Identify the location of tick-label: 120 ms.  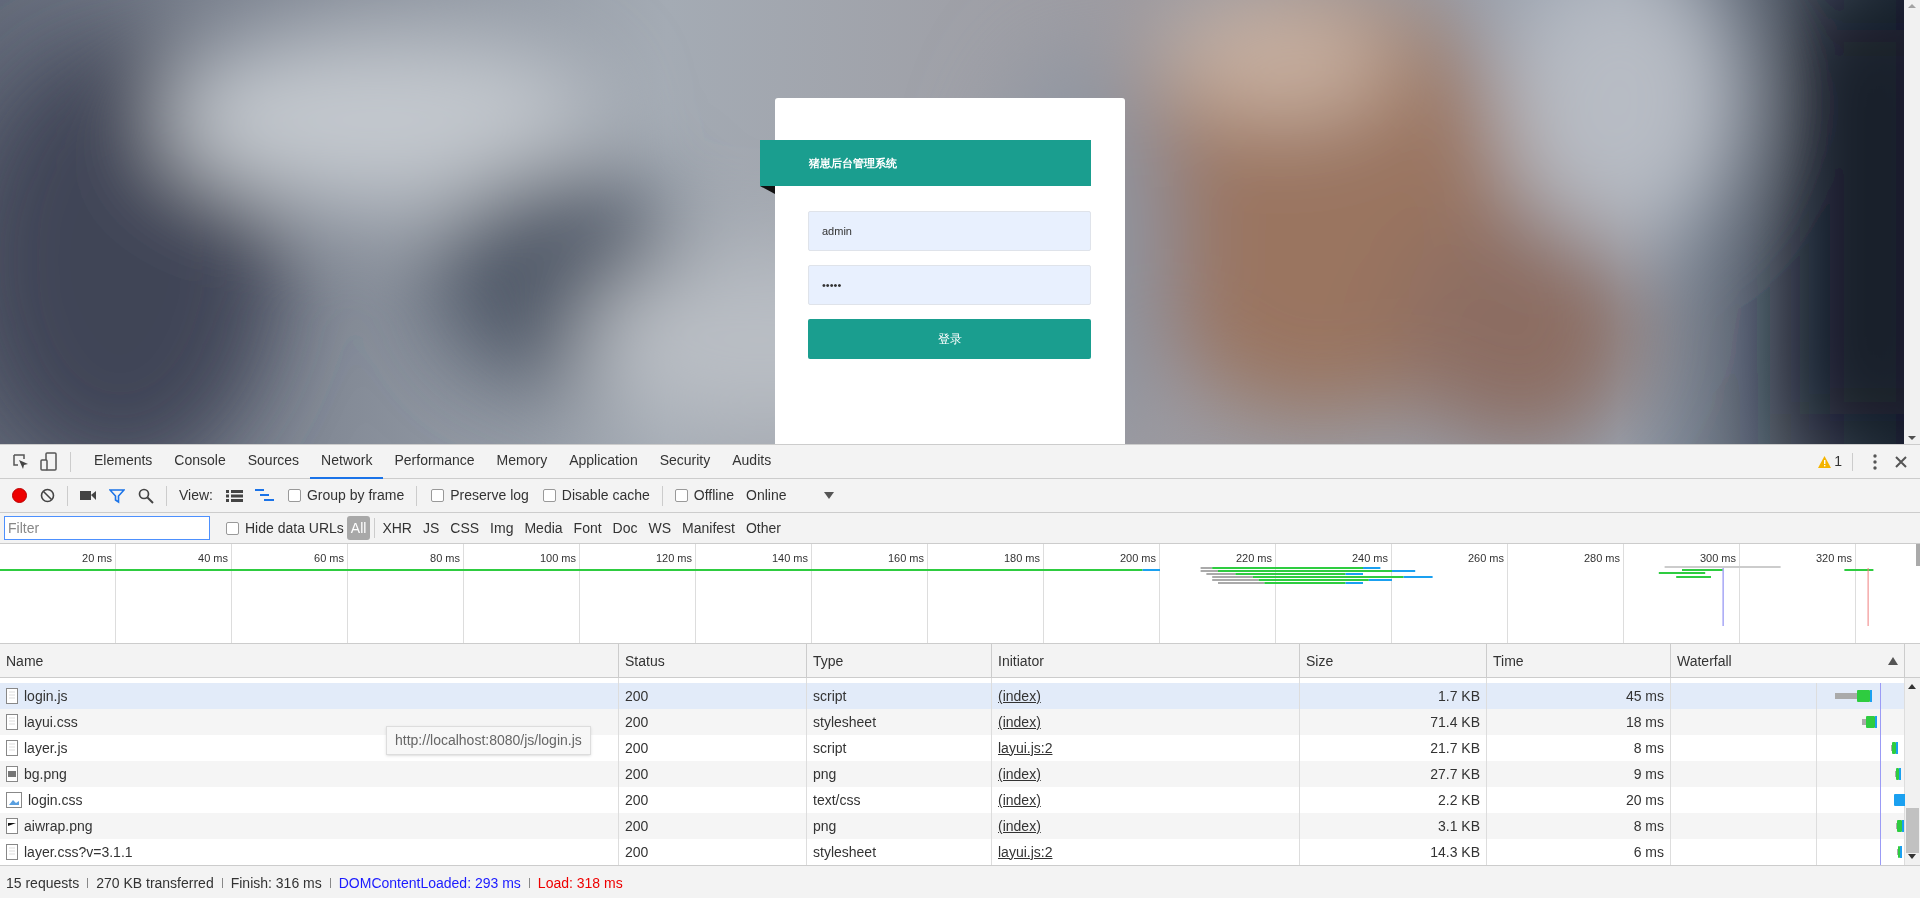
(673, 557).